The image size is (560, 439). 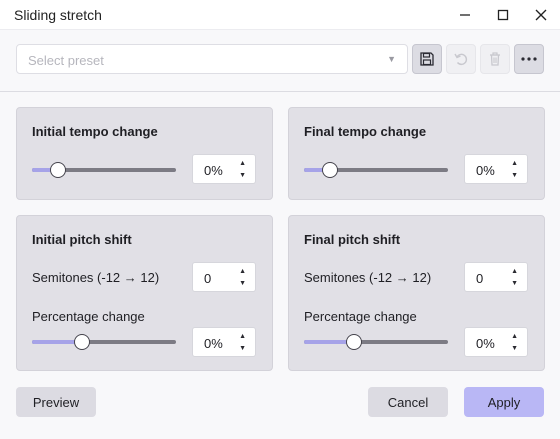 What do you see at coordinates (365, 131) in the screenshot?
I see `final-tempo-title: Final tempo change` at bounding box center [365, 131].